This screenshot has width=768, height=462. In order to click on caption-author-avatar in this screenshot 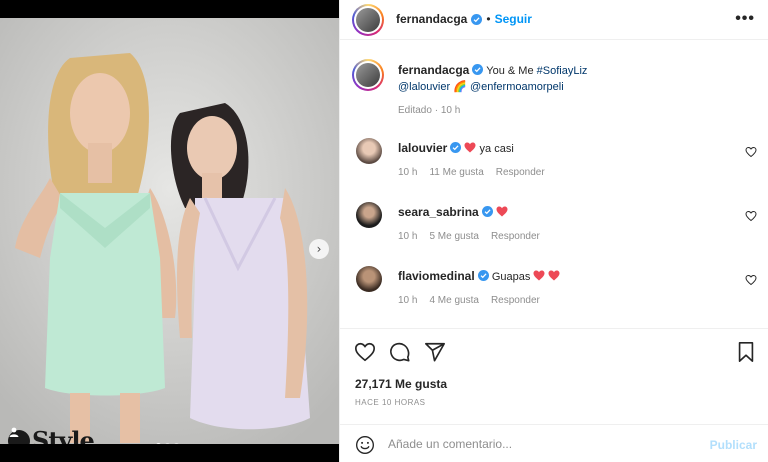, I will do `click(368, 75)`.